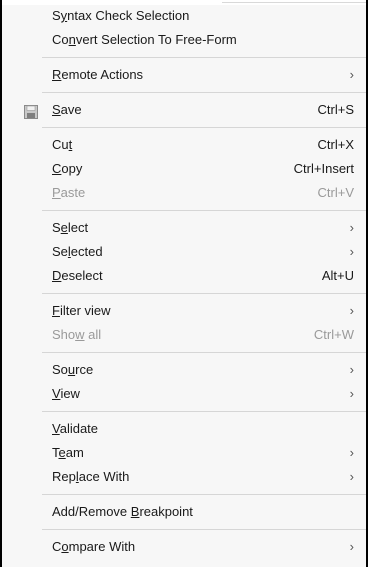  I want to click on label-part: vert Selection To Free-Form, so click(156, 39).